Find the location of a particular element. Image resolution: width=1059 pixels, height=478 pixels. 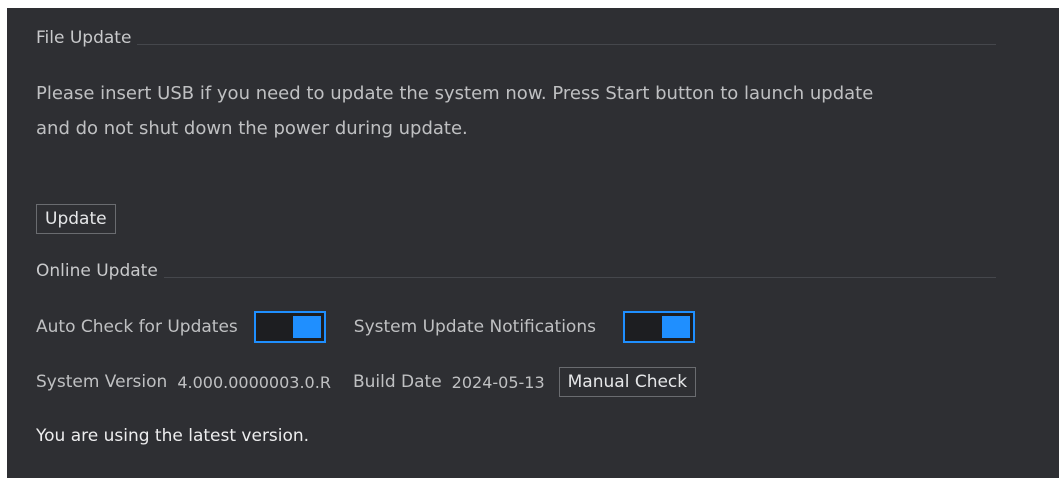

online-update-title: Online Update is located at coordinates (97, 271).